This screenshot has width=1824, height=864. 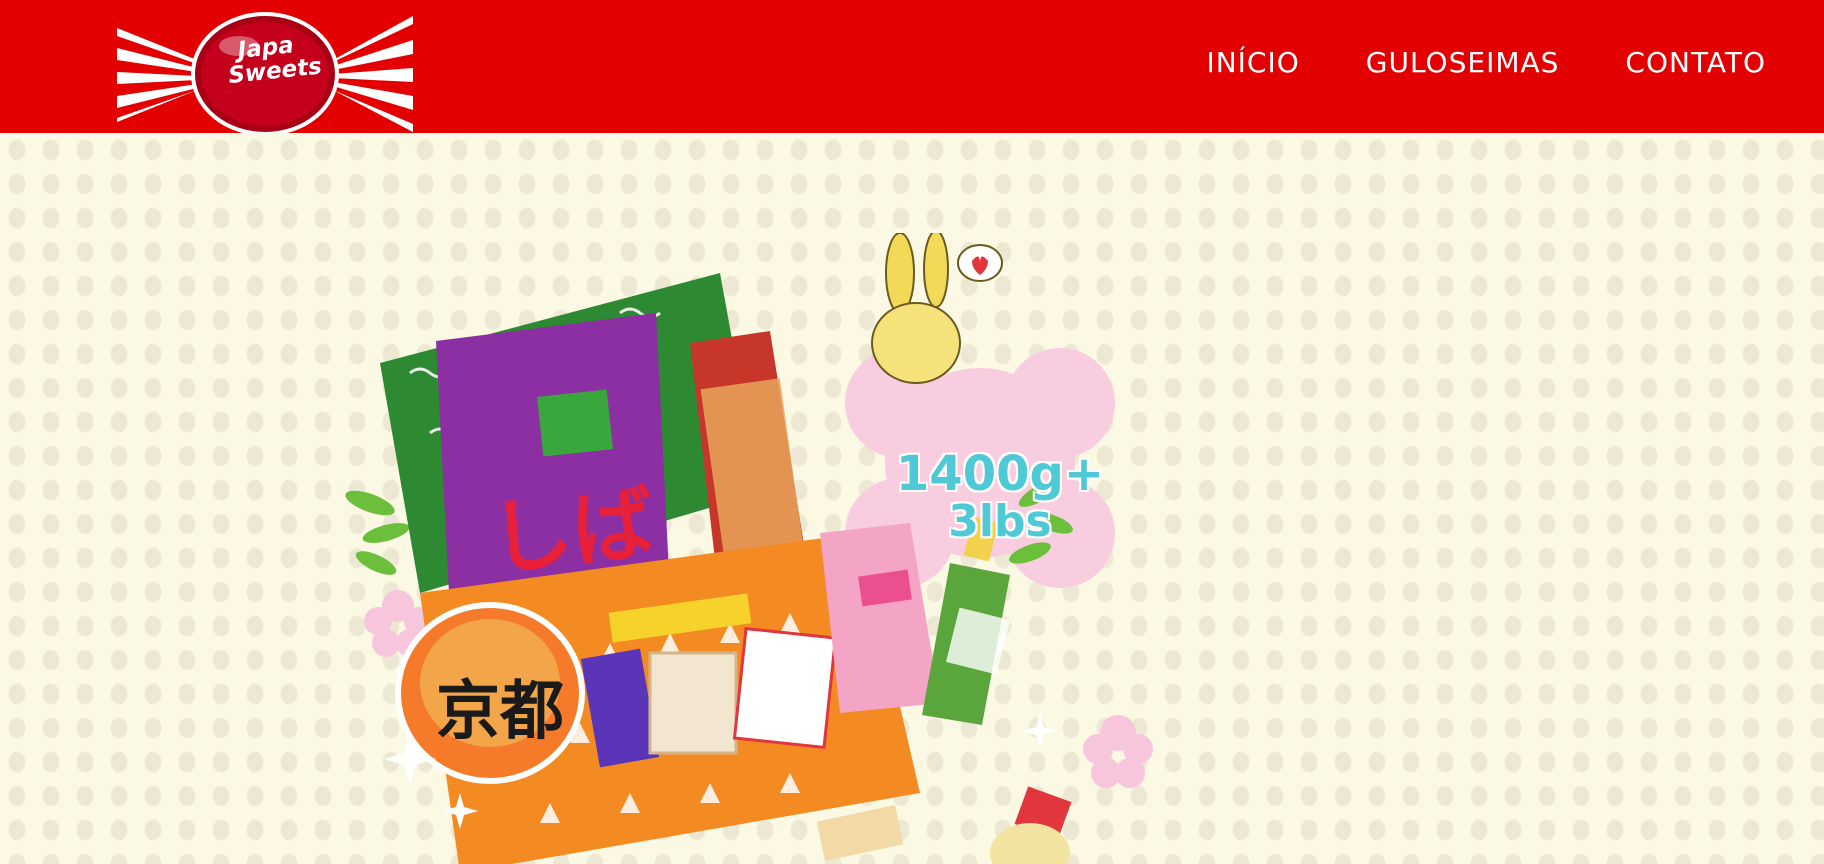 I want to click on badge-lbs: 3lbs, so click(x=1000, y=522).